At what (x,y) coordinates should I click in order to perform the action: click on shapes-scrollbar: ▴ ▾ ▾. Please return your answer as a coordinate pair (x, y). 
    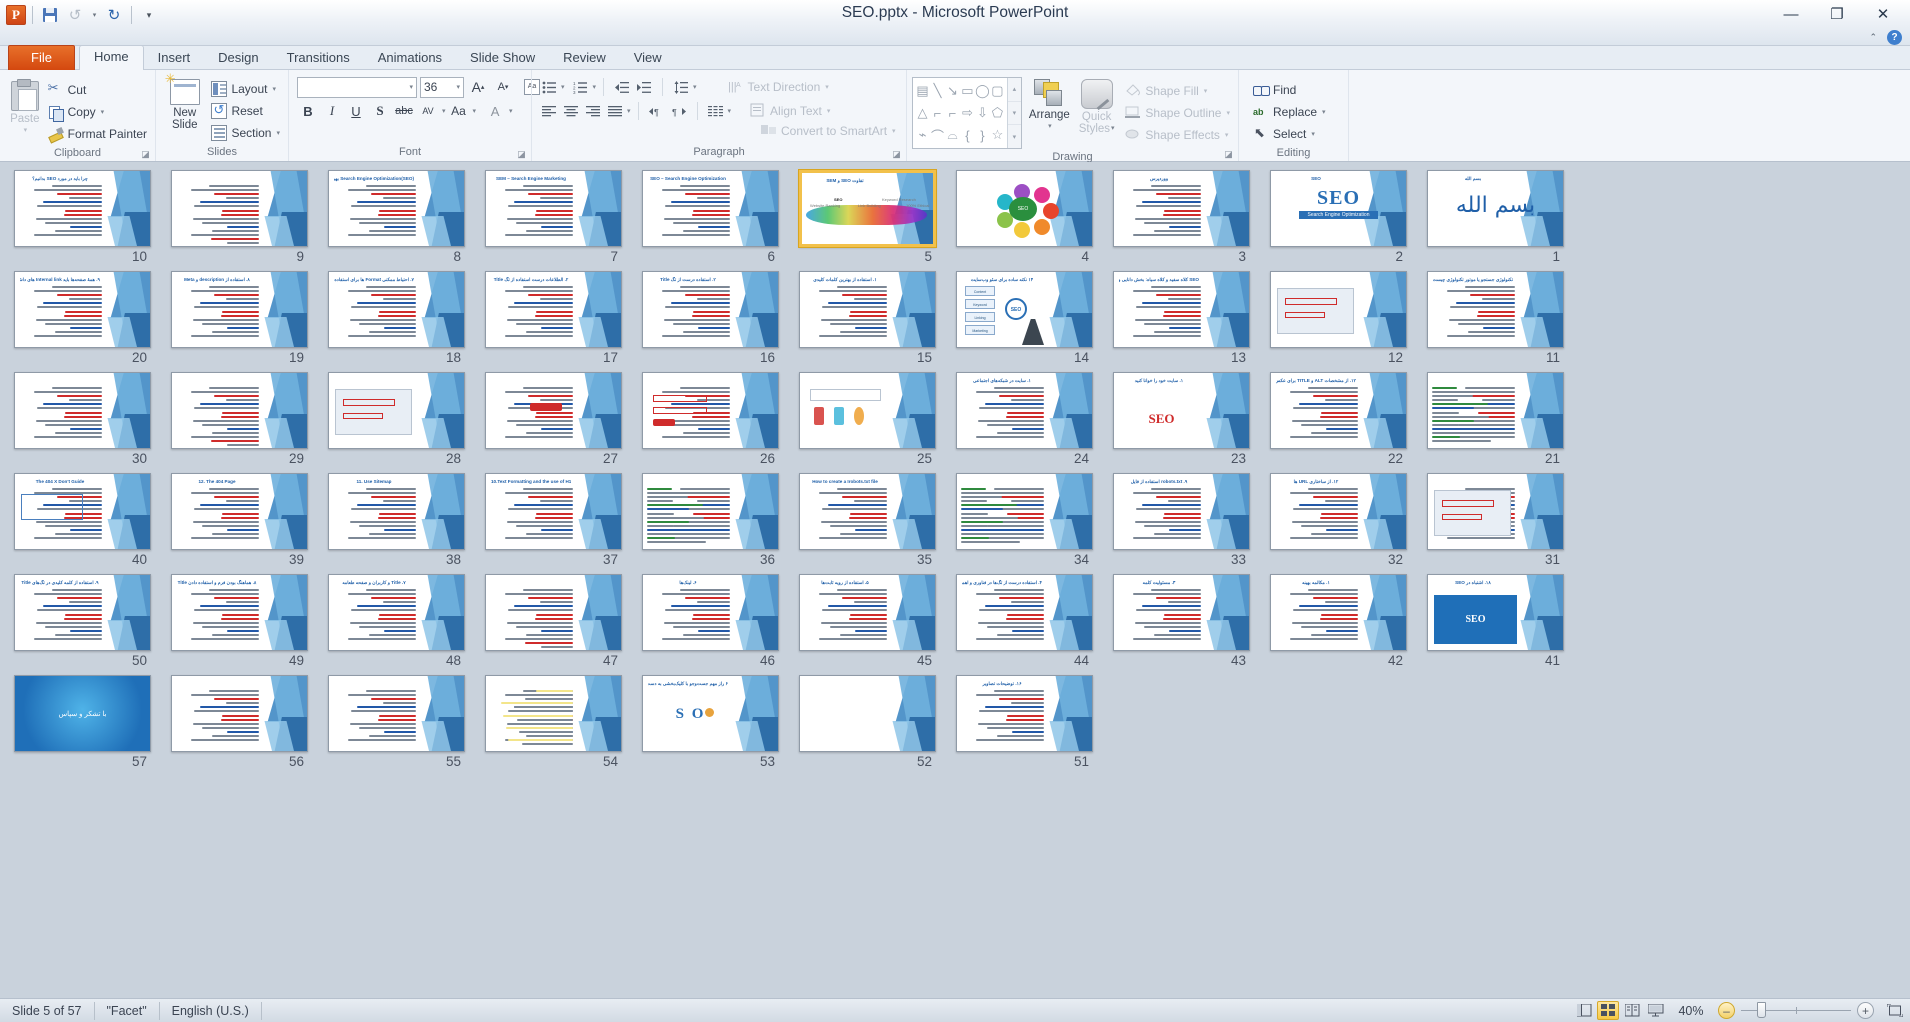
    Looking at the image, I should click on (1013, 113).